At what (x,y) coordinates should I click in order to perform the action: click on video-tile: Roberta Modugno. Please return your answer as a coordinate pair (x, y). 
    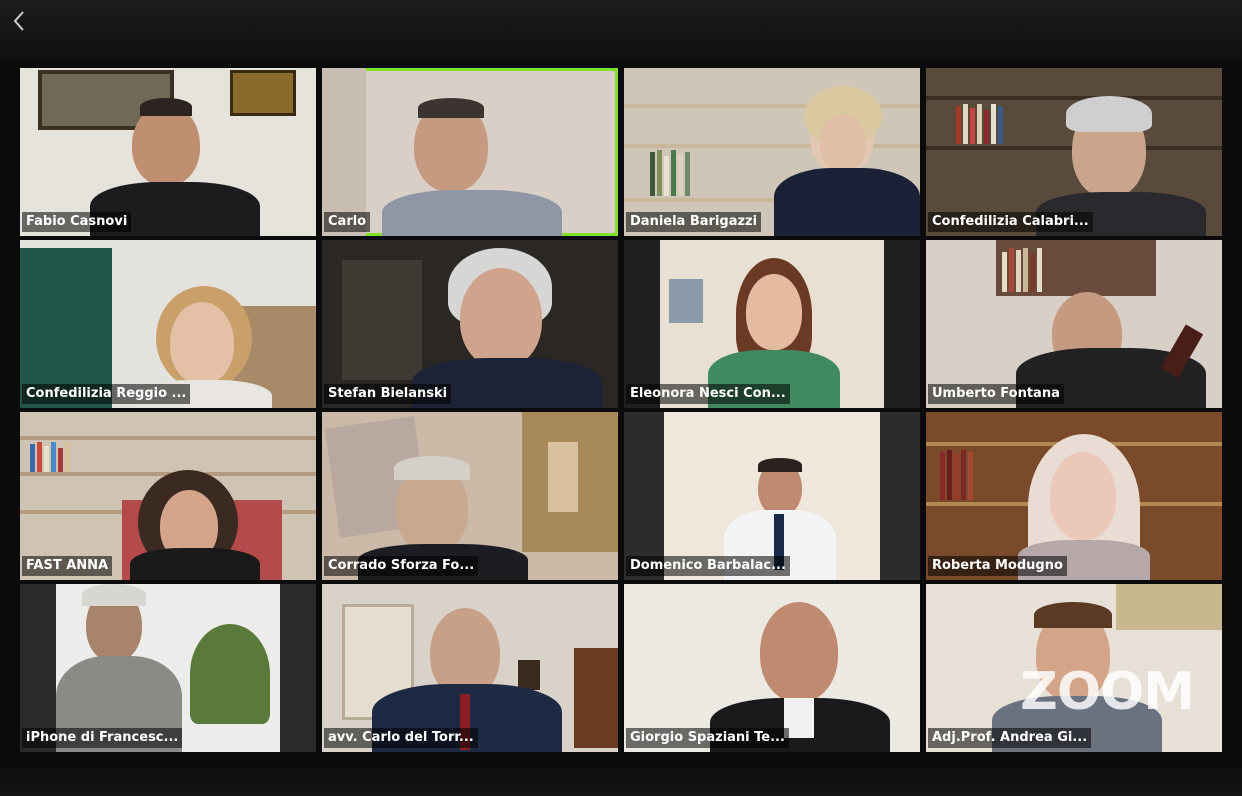
    Looking at the image, I should click on (1074, 496).